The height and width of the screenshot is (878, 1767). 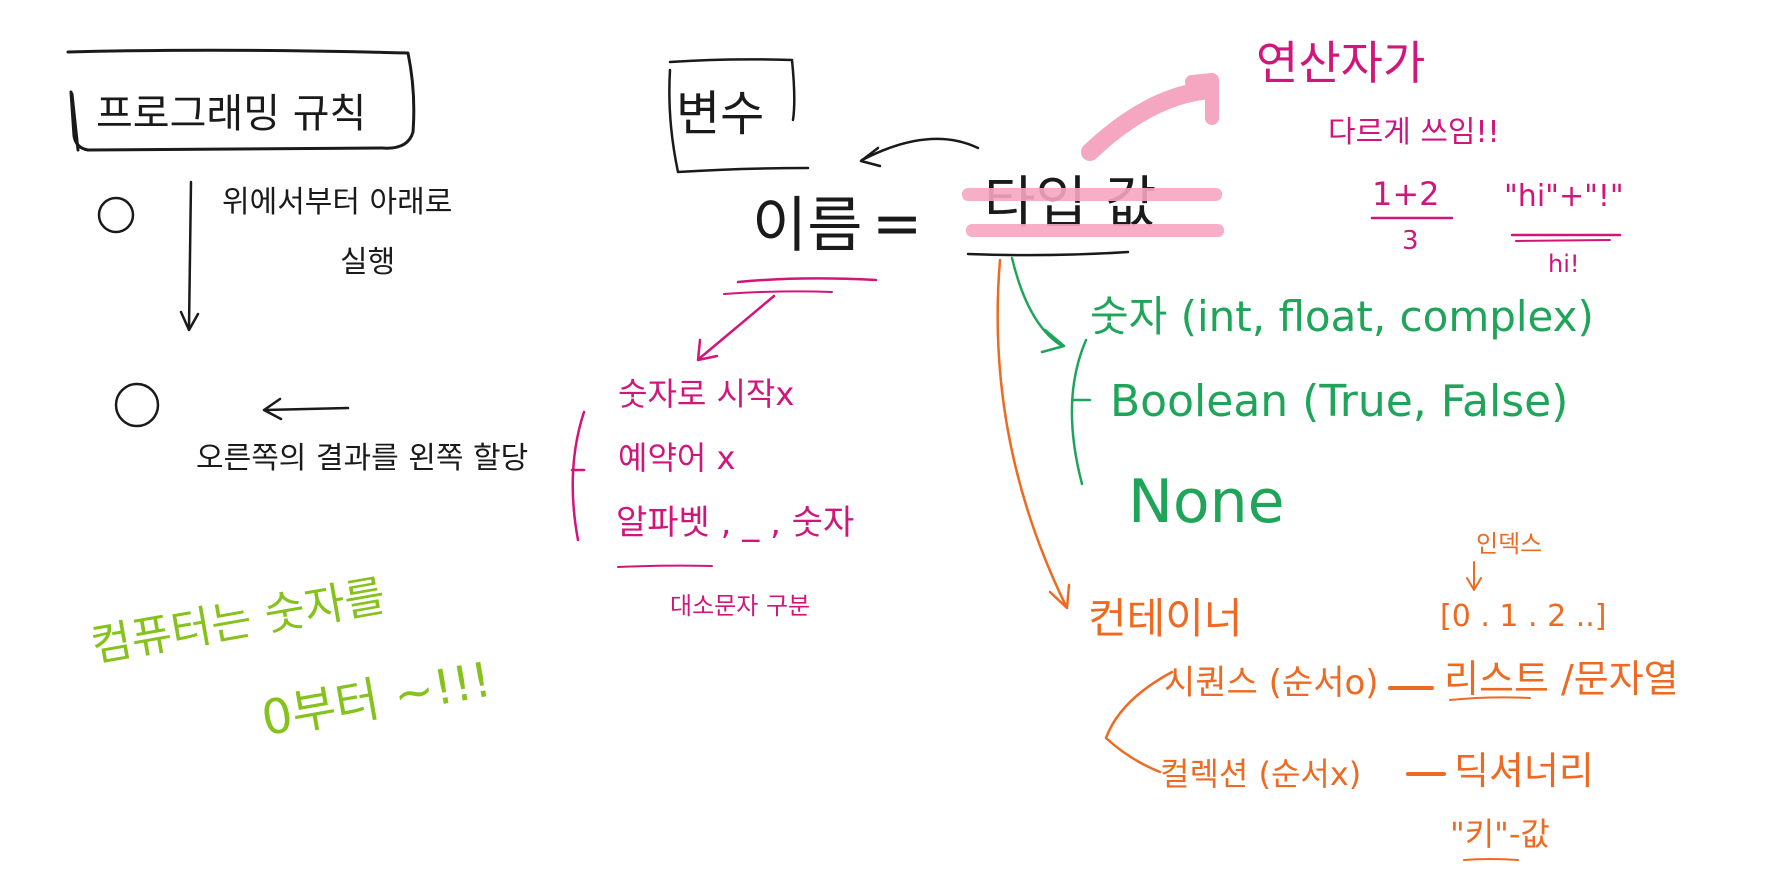 I want to click on assignment-arrow, so click(x=920, y=149).